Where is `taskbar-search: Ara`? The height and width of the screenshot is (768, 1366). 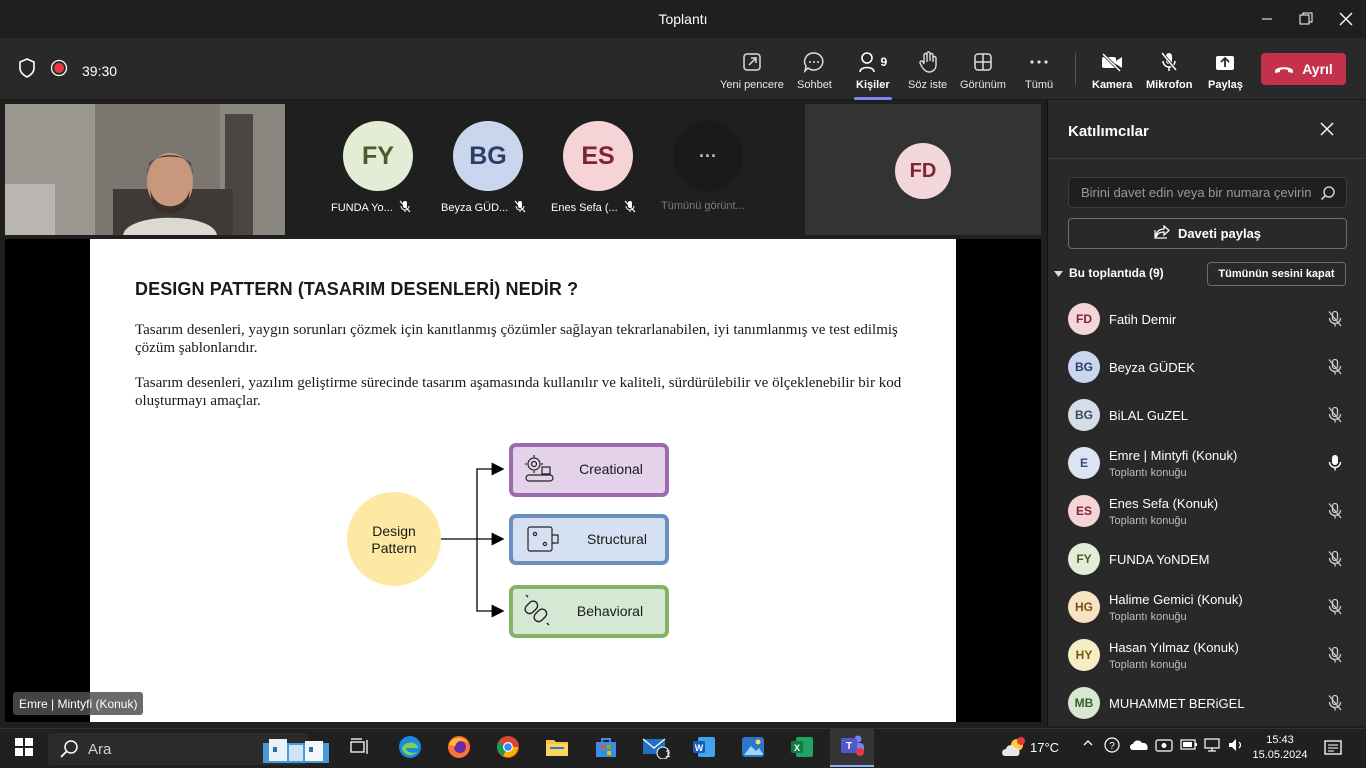 taskbar-search: Ara is located at coordinates (188, 749).